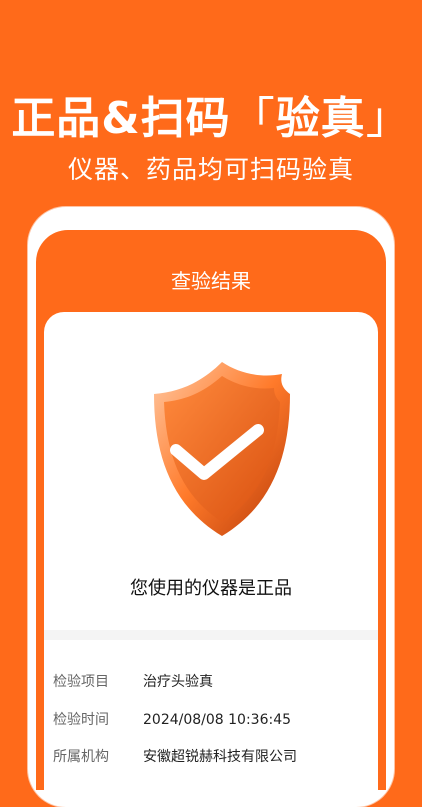 The height and width of the screenshot is (807, 422). Describe the element at coordinates (121, 118) in the screenshot. I see `headline-main: 正品&扫码` at that location.